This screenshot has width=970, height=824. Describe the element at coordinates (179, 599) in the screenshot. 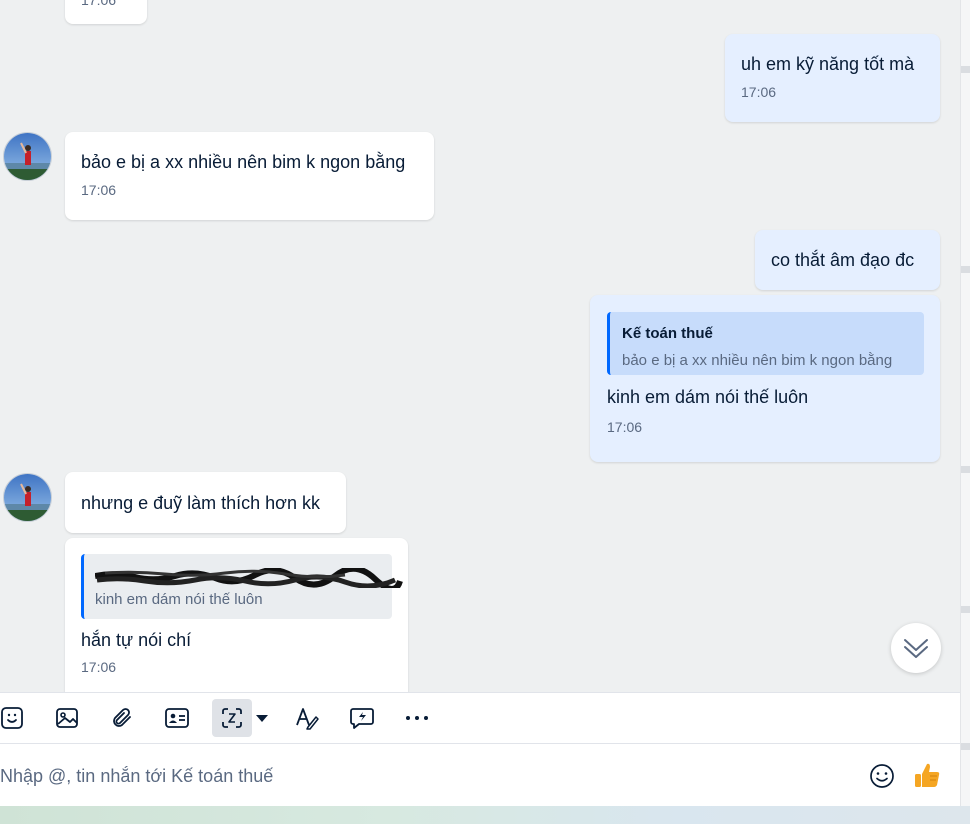

I see `quoted-message-text: kinh em dám nói thế luôn` at that location.